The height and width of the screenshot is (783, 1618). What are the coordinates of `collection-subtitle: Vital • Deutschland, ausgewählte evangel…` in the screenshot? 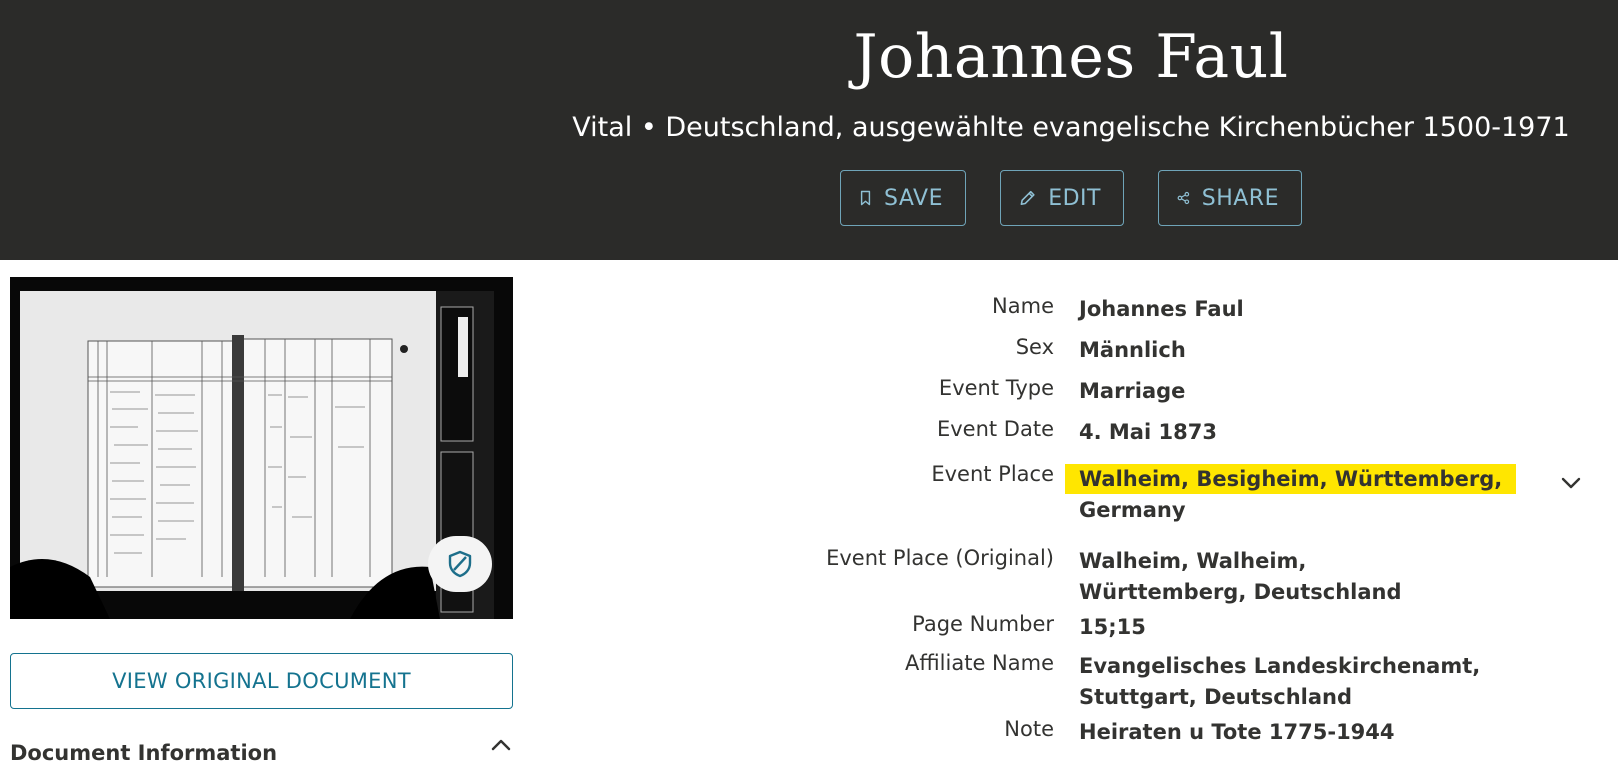 It's located at (1071, 127).